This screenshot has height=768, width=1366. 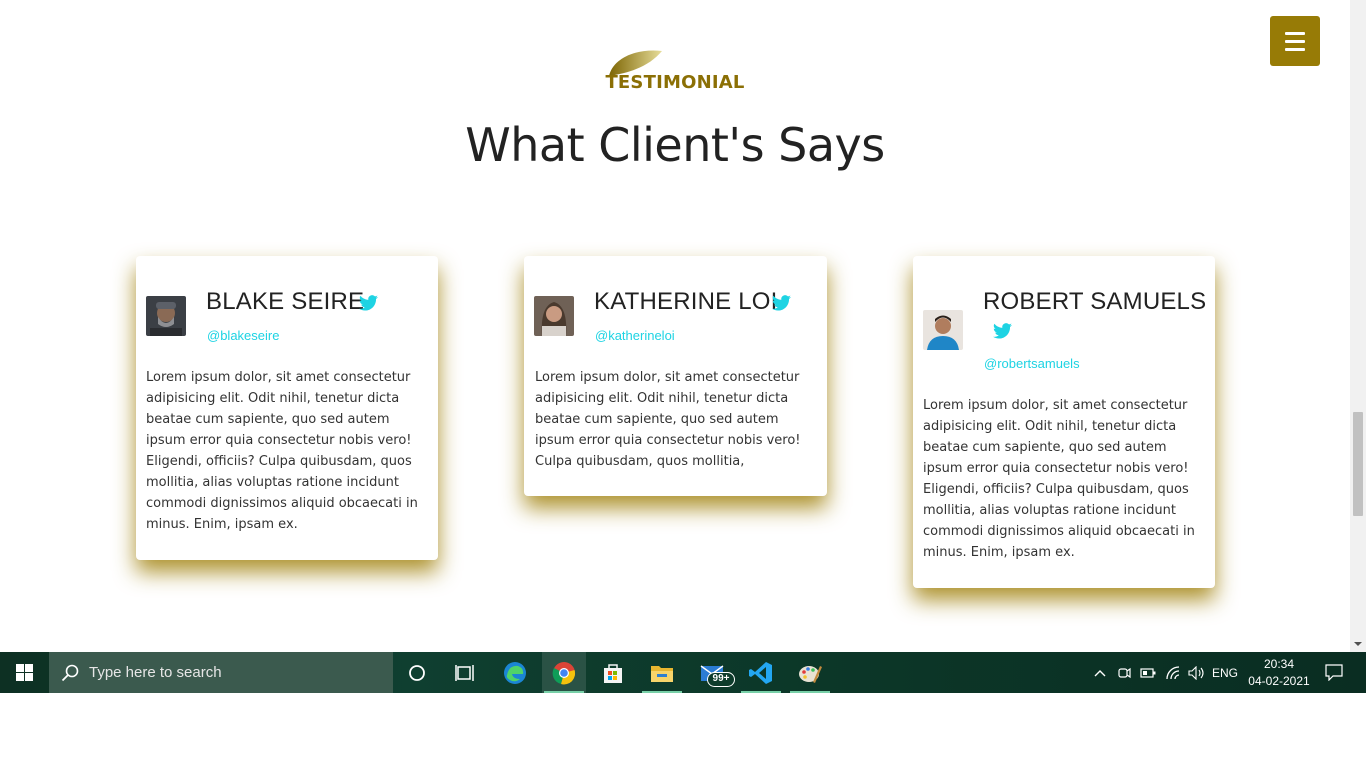 What do you see at coordinates (1279, 672) in the screenshot?
I see `clock: 20:34 04-02-2021` at bounding box center [1279, 672].